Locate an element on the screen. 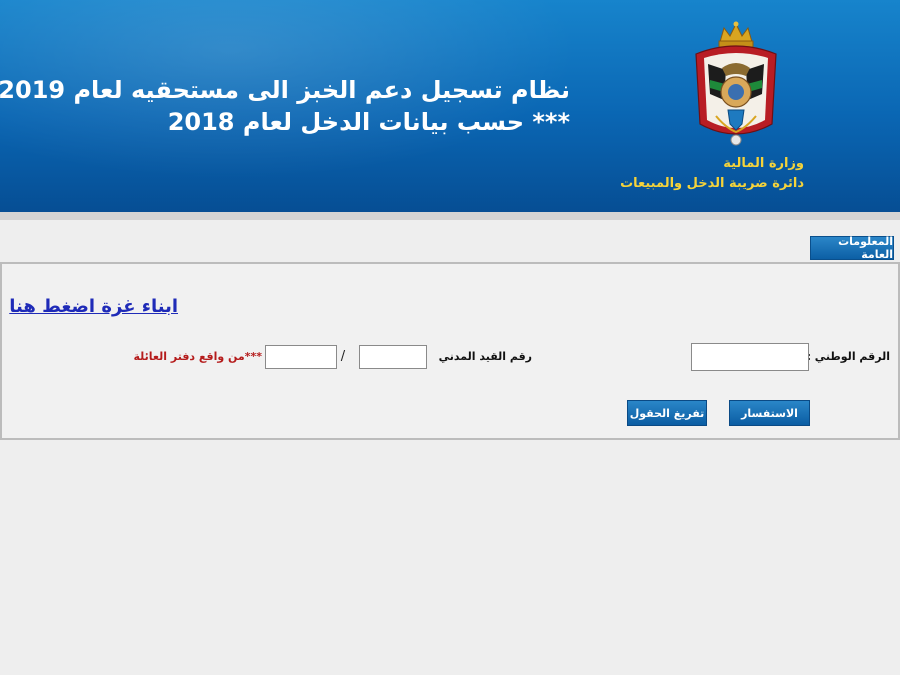 This screenshot has height=675, width=900. civil-record-label: رقم القيد المدني is located at coordinates (485, 356).